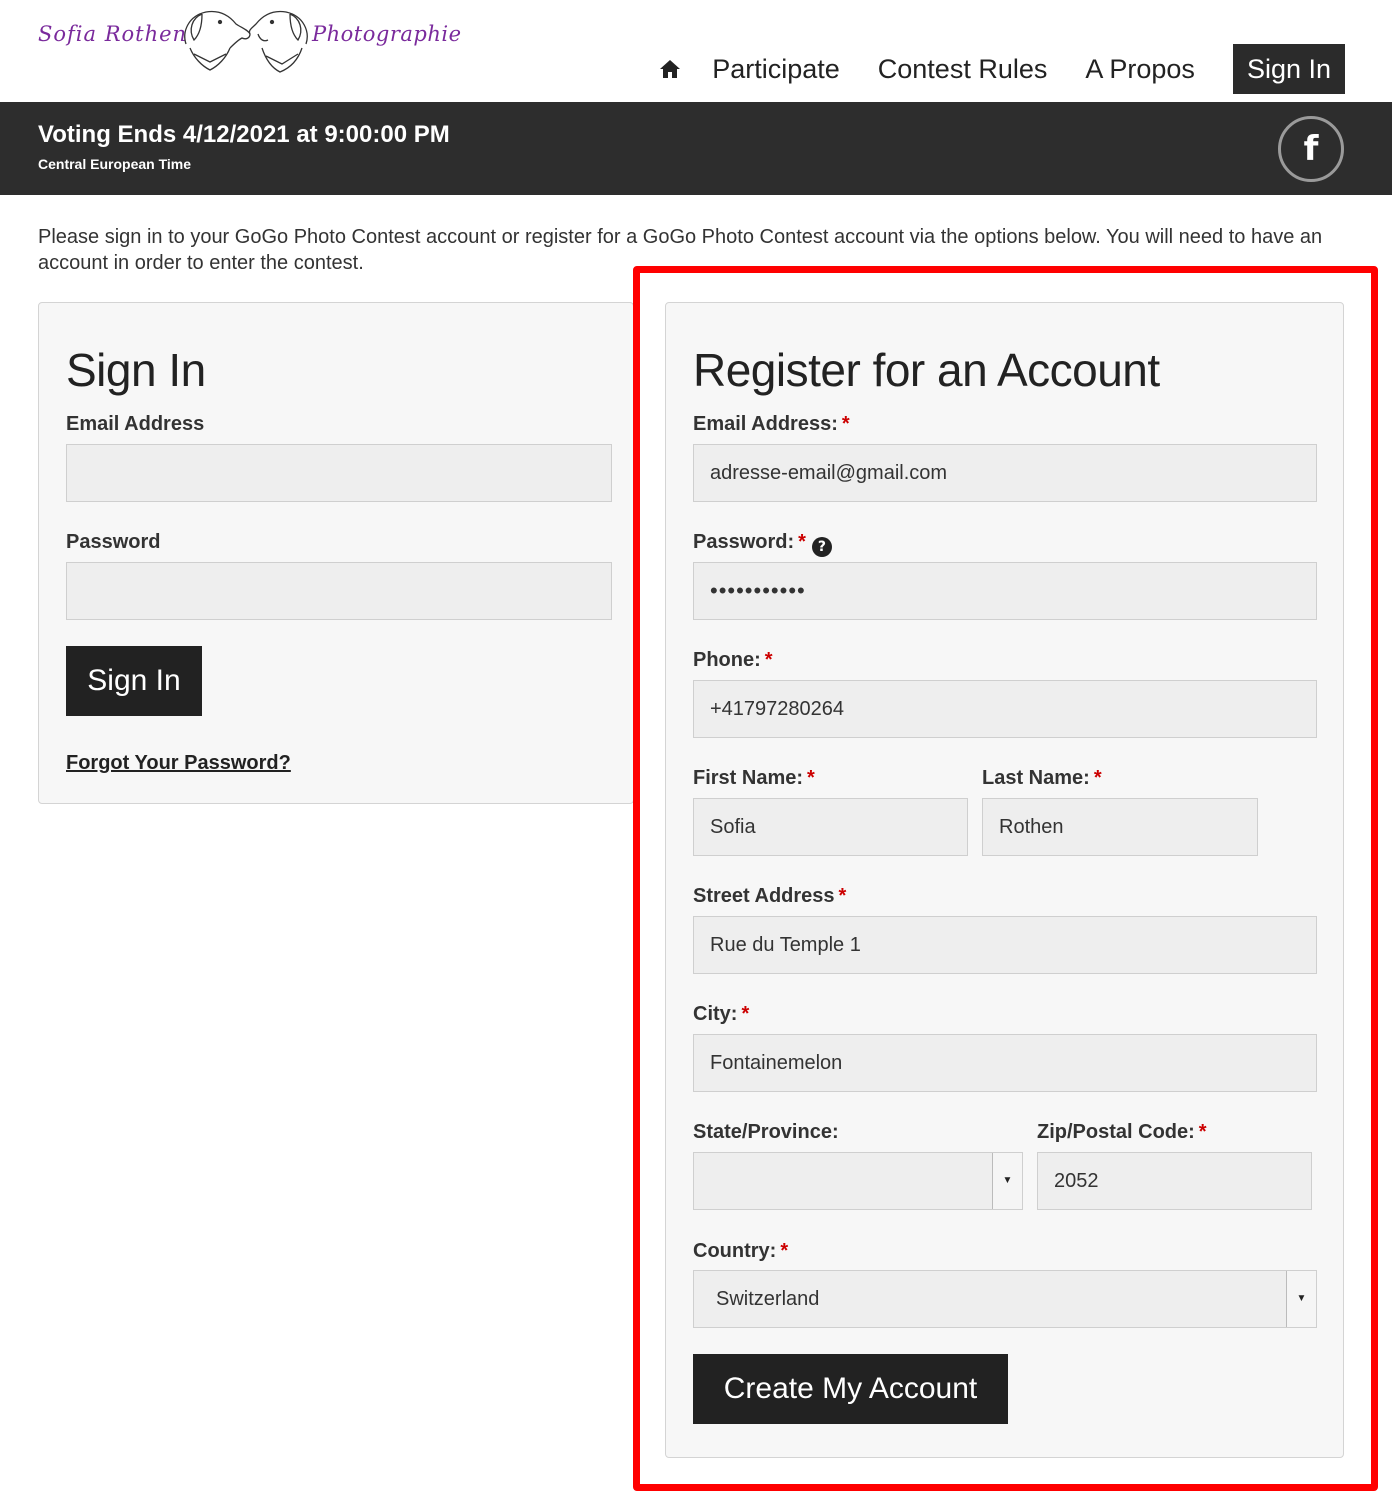 Image resolution: width=1392 pixels, height=1499 pixels. Describe the element at coordinates (1116, 1132) in the screenshot. I see `register-zip-label-text: Zip/Postal Code:` at that location.